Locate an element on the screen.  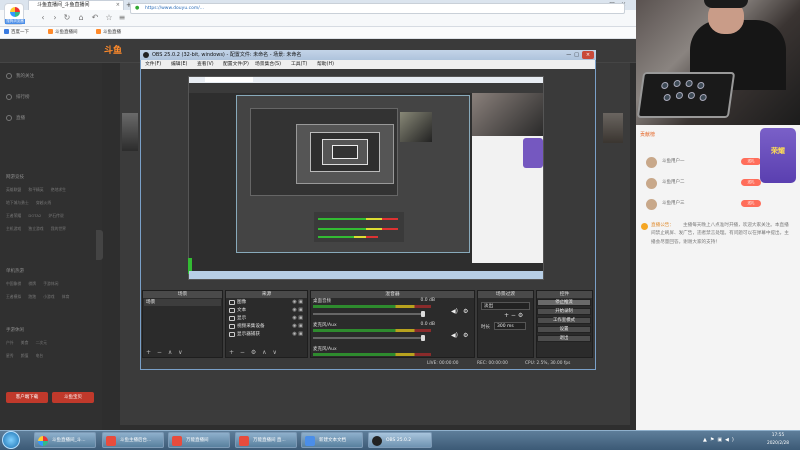
taskbar-item-active: OBS 25.0.2 is located at coordinates (400, 440).